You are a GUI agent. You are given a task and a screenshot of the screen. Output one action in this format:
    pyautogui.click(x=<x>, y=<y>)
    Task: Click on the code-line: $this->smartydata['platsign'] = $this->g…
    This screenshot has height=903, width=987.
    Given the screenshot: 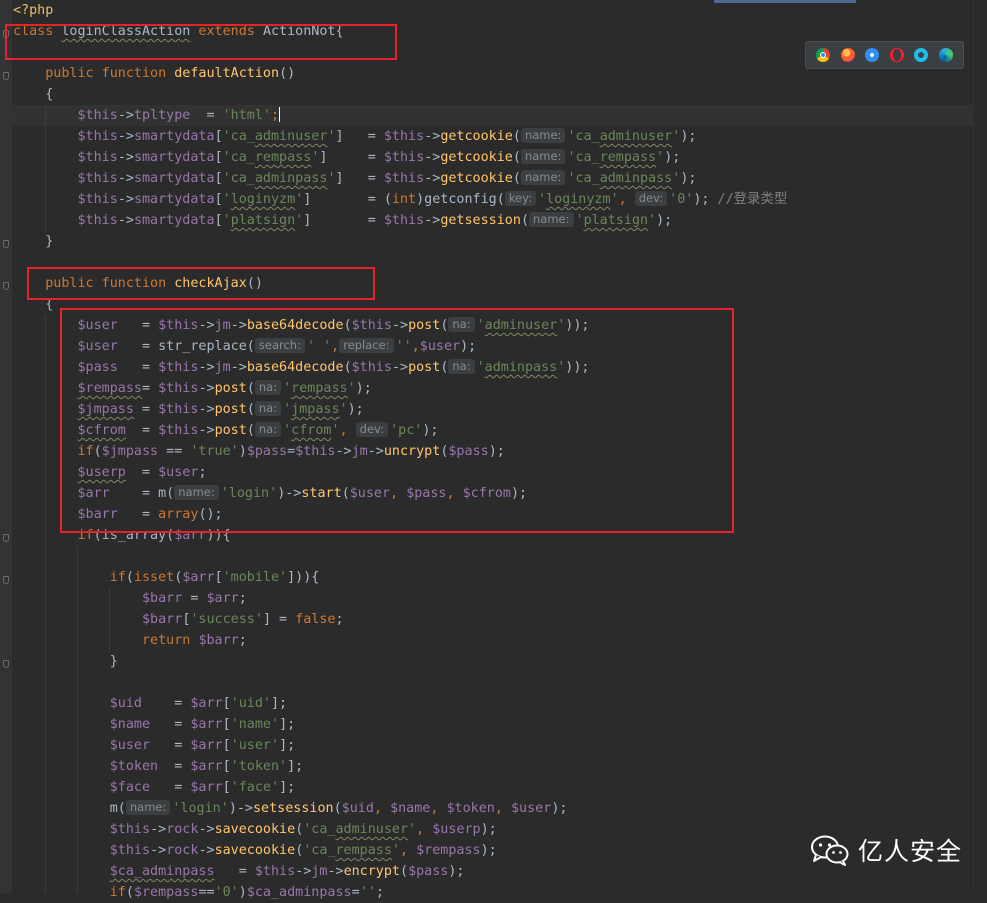 What is the action you would take?
    pyautogui.click(x=342, y=220)
    